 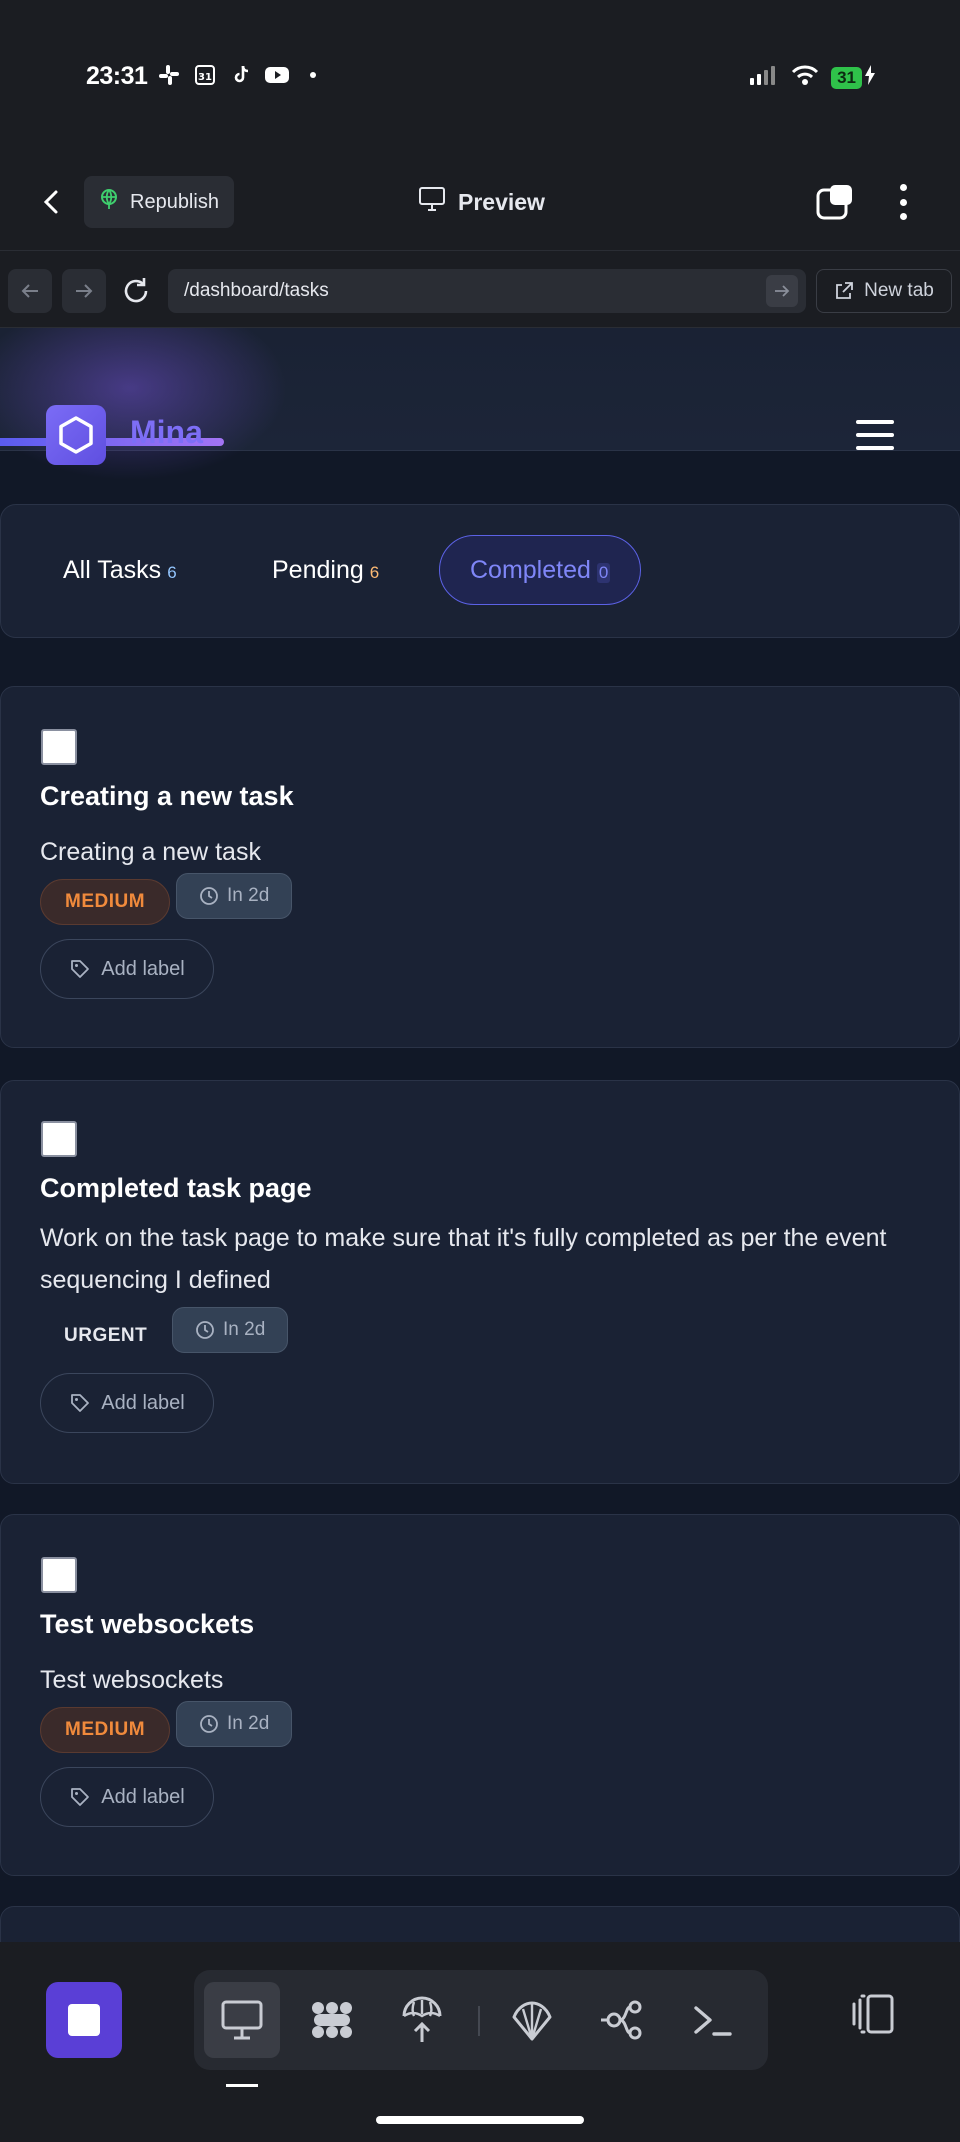 I want to click on deploy-icon, so click(x=422, y=2020).